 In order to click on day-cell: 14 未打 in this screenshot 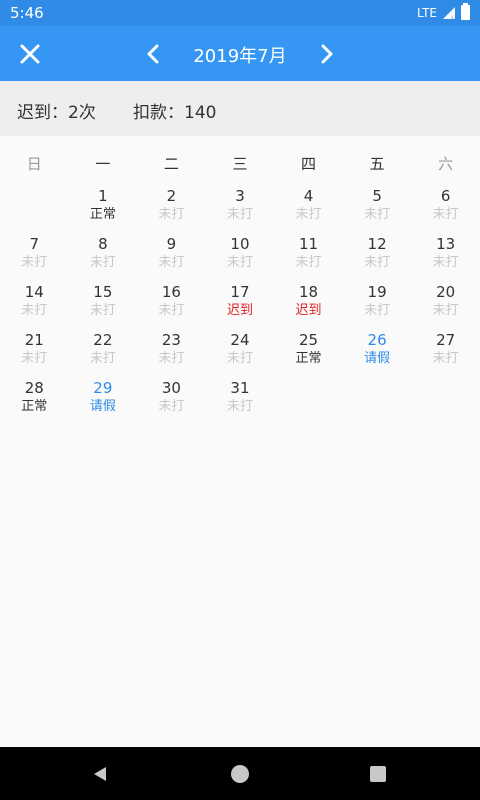, I will do `click(34, 306)`.